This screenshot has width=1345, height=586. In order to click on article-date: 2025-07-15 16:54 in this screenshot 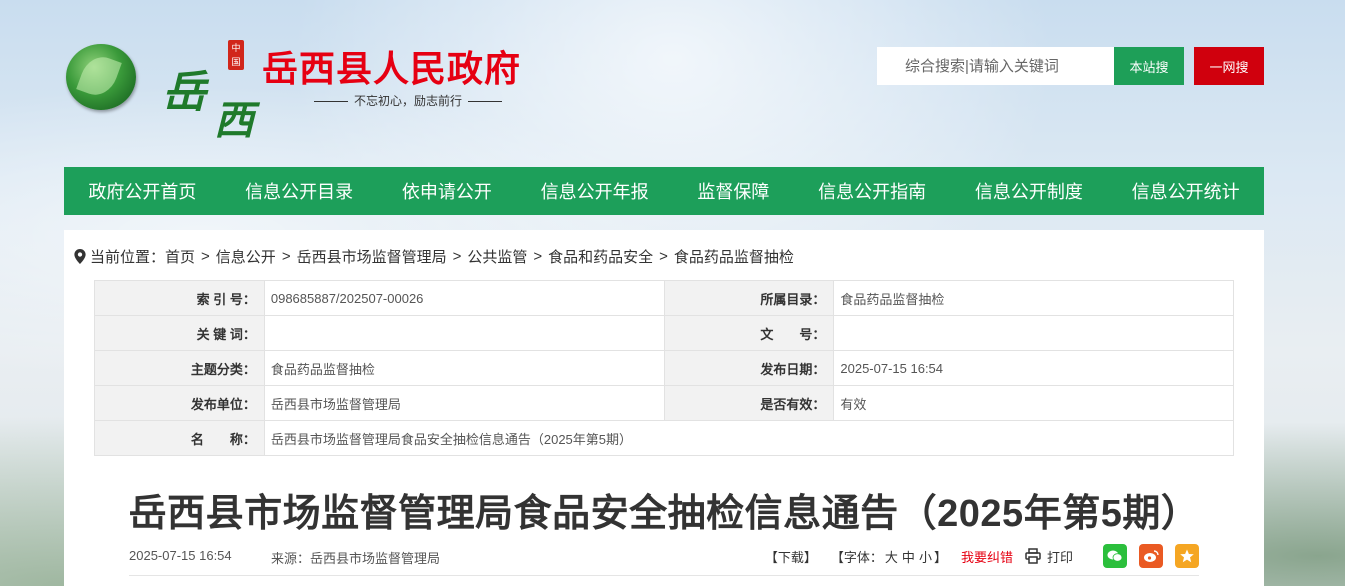, I will do `click(180, 555)`.